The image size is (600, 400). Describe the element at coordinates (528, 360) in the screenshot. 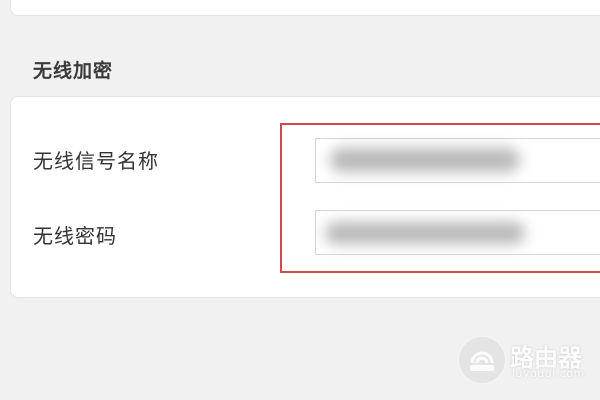

I see `watermark: 路由器 luyouqi.com` at that location.